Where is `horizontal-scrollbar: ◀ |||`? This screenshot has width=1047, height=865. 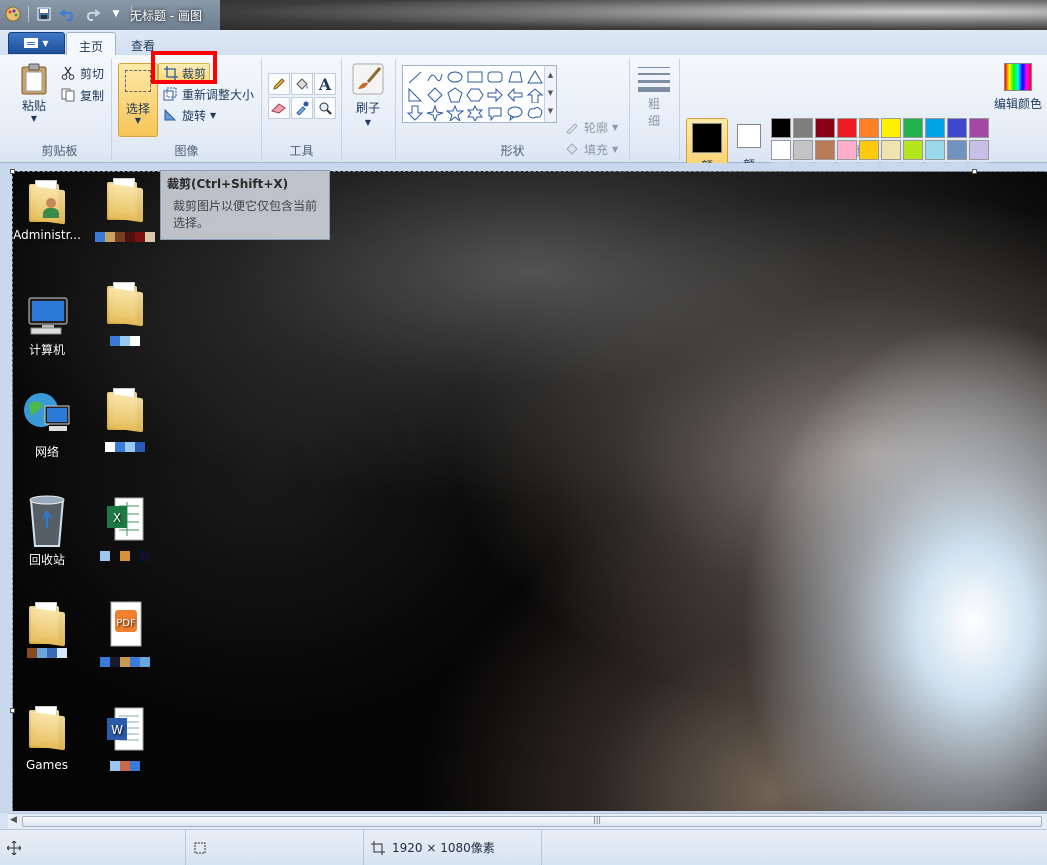
horizontal-scrollbar: ◀ ||| is located at coordinates (527, 821).